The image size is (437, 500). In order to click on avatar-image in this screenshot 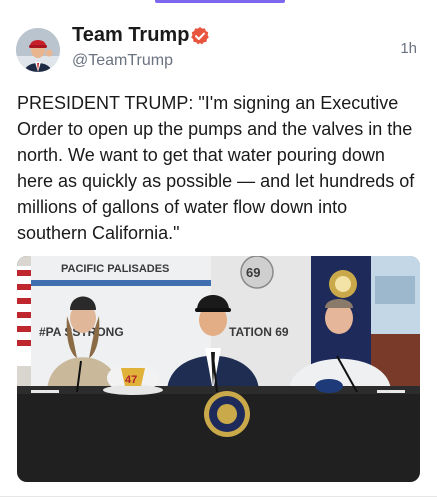, I will do `click(38, 50)`.